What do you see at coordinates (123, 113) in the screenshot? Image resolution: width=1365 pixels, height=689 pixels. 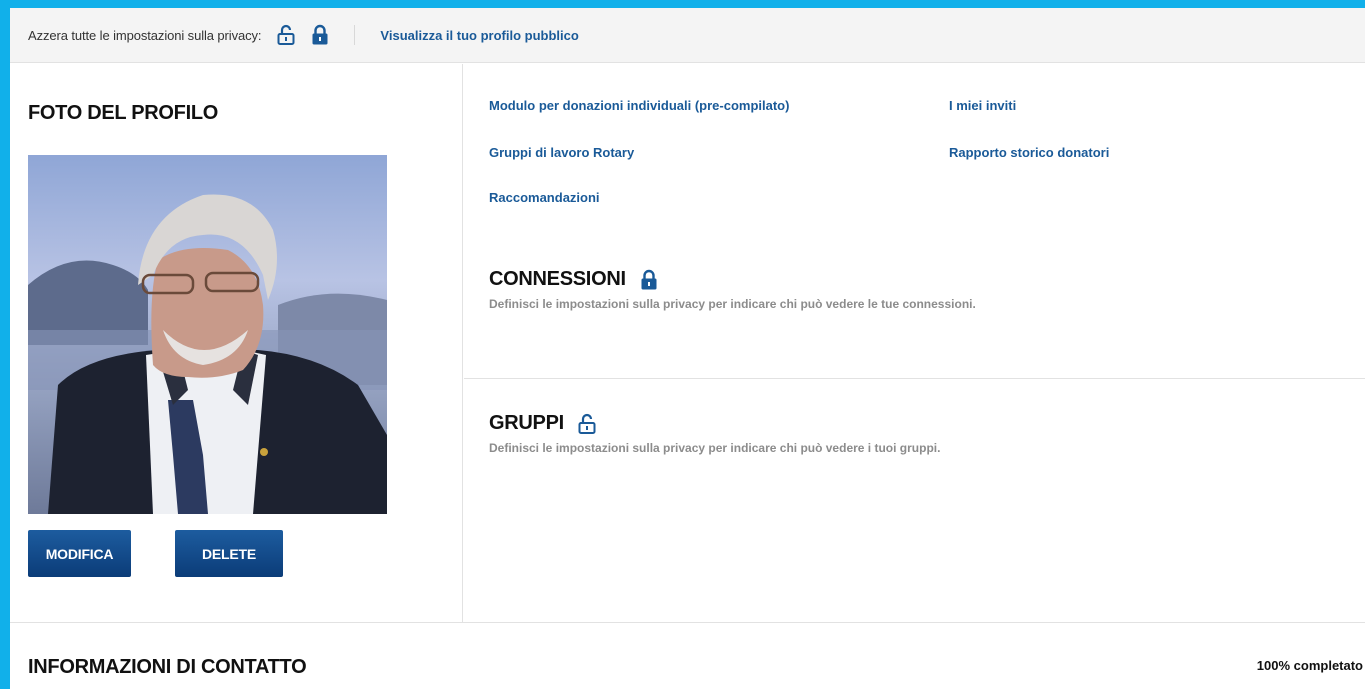 I see `profile-photo-title: FOTO DEL PROFILO` at bounding box center [123, 113].